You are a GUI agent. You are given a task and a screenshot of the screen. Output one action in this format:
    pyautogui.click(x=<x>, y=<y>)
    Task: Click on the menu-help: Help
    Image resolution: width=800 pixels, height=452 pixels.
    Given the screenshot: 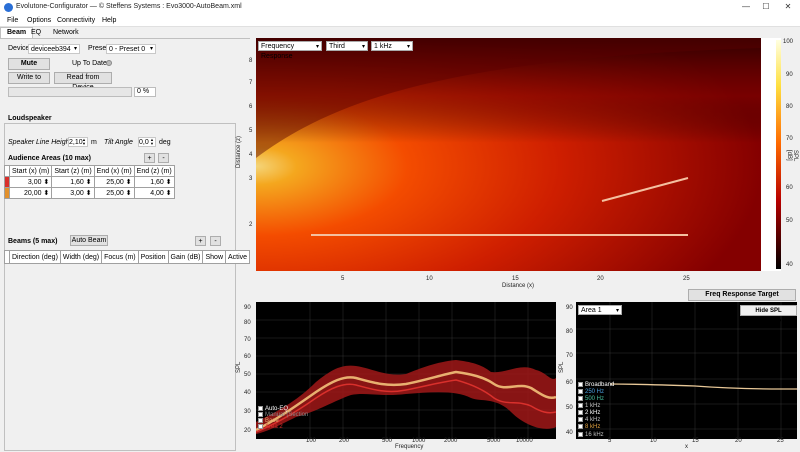 What is the action you would take?
    pyautogui.click(x=109, y=20)
    